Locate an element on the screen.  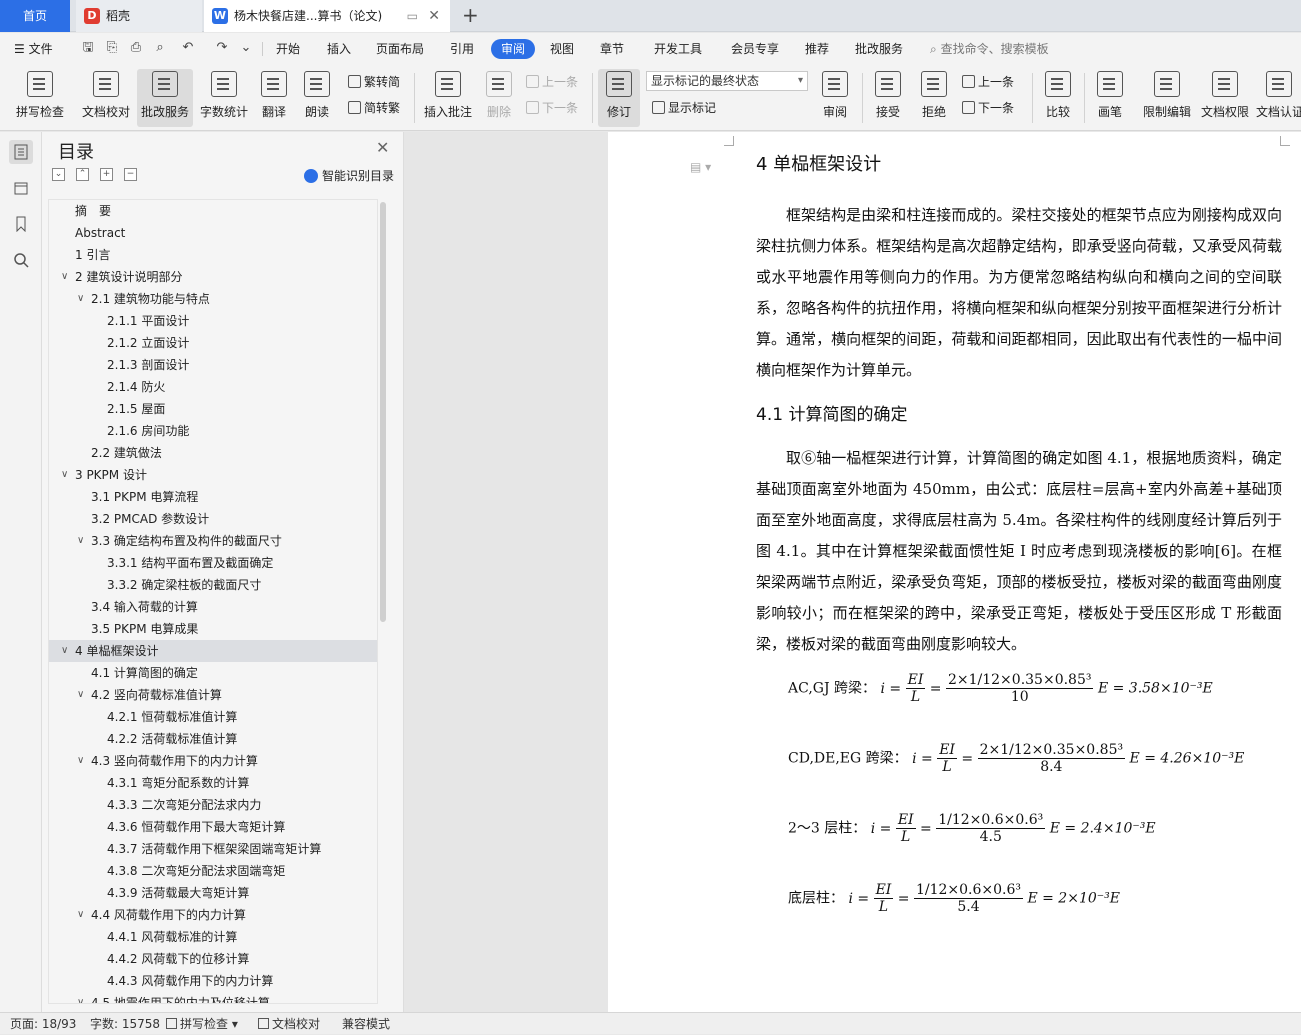
toc-item: ∨ 4.5 地震作用下的内力及位移计算 is located at coordinates (213, 997).